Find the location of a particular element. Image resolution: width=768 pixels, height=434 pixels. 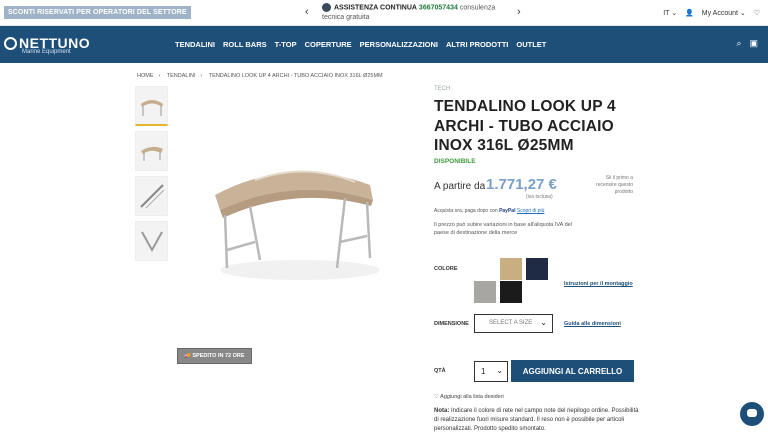

menu-item-altri-prodotti: ALTRI PRODOTTI is located at coordinates (477, 44).